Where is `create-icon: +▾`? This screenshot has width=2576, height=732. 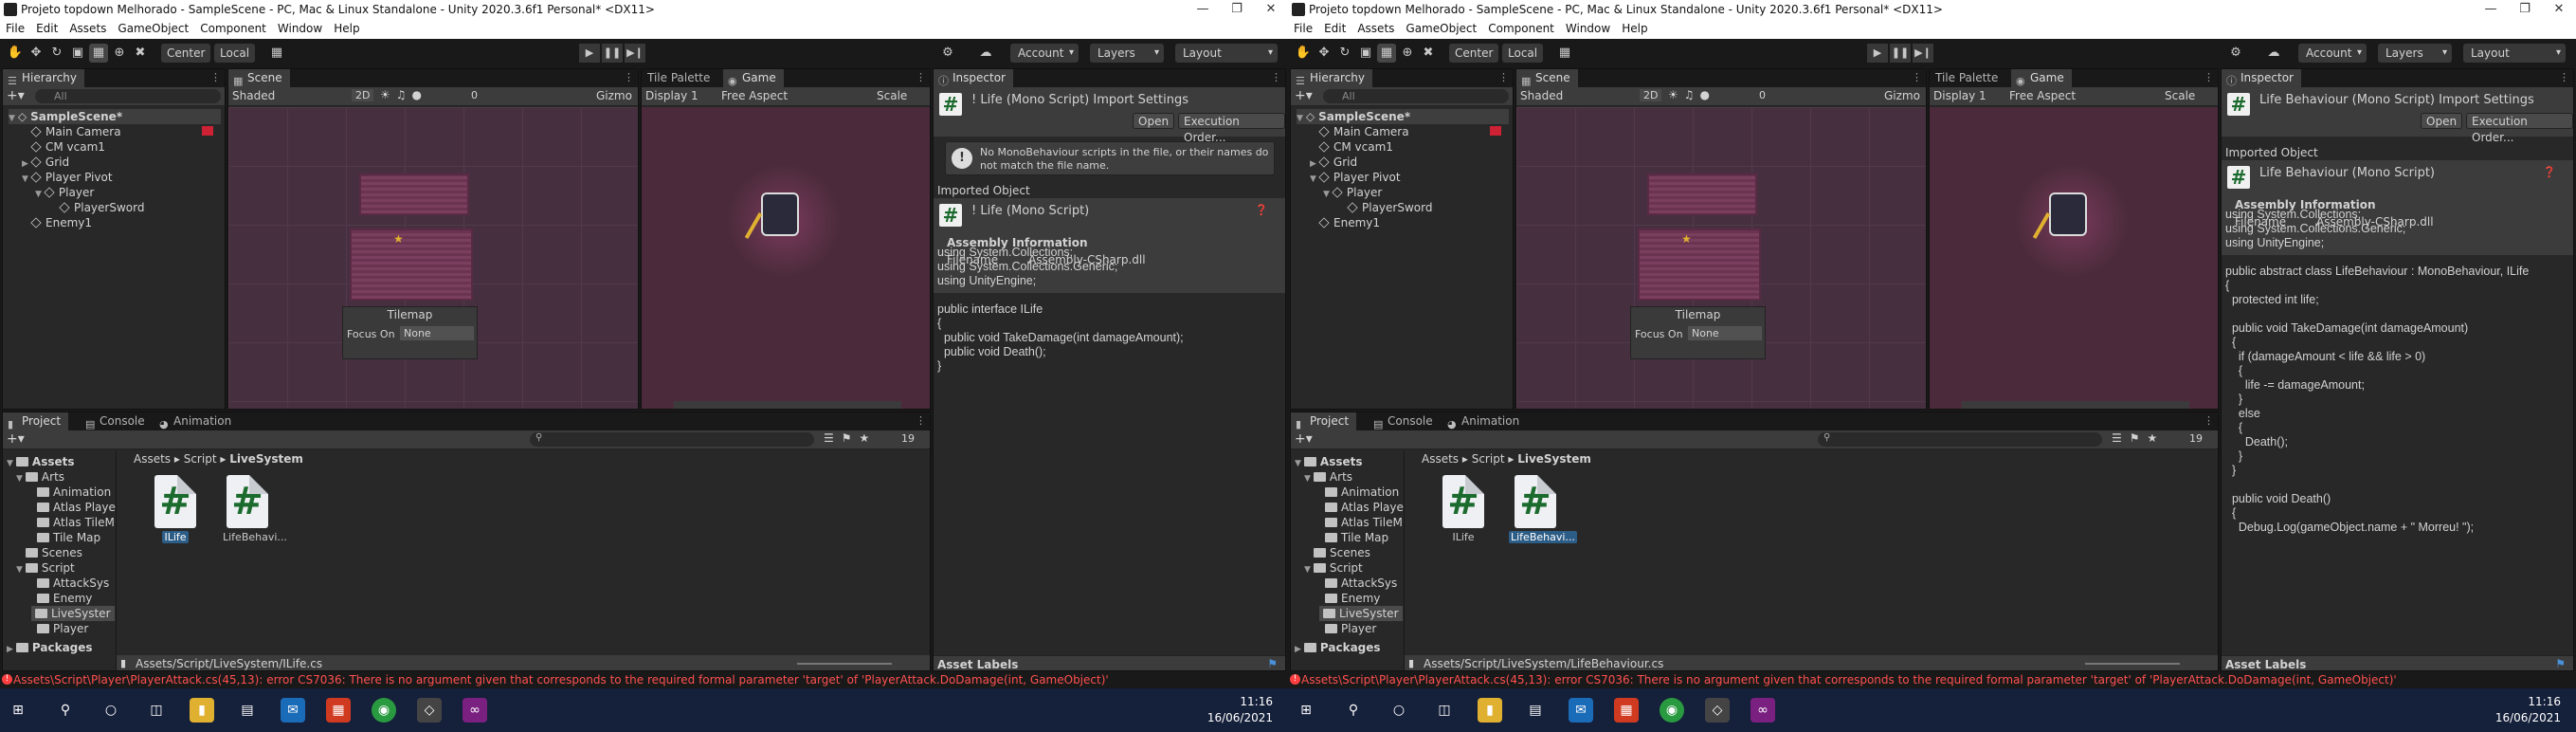
create-icon: +▾ is located at coordinates (1304, 439).